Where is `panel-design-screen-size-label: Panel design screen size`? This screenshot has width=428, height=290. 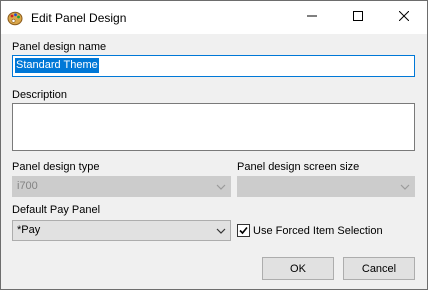 panel-design-screen-size-label: Panel design screen size is located at coordinates (298, 167).